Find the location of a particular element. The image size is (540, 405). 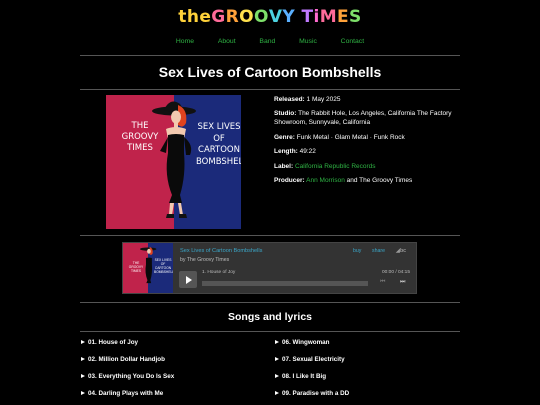

nav-music: Music is located at coordinates (308, 41).